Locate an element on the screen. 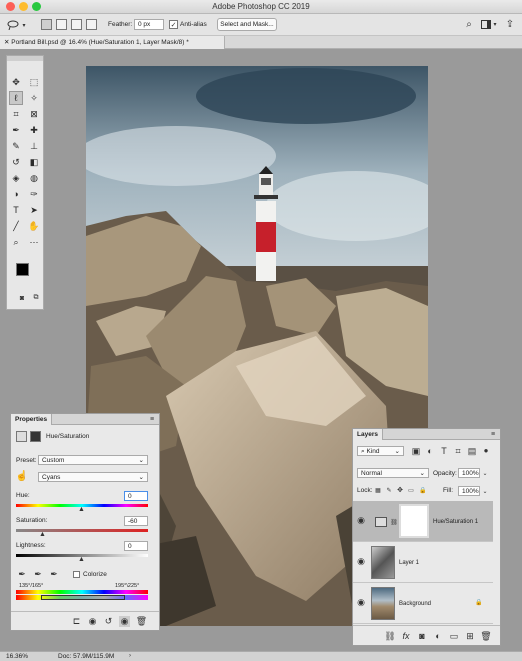  blur-icon: ◍ is located at coordinates (34, 178).